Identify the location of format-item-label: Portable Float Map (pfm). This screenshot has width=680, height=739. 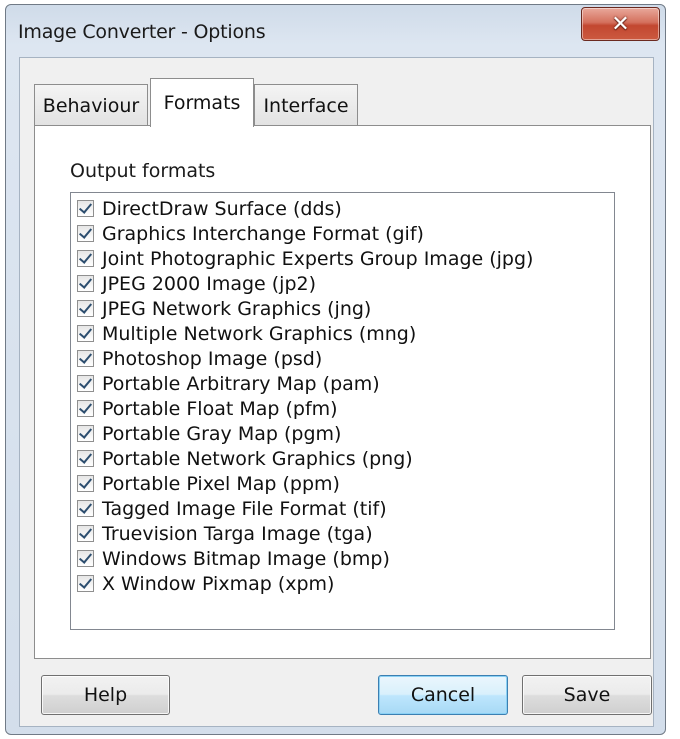
(220, 408).